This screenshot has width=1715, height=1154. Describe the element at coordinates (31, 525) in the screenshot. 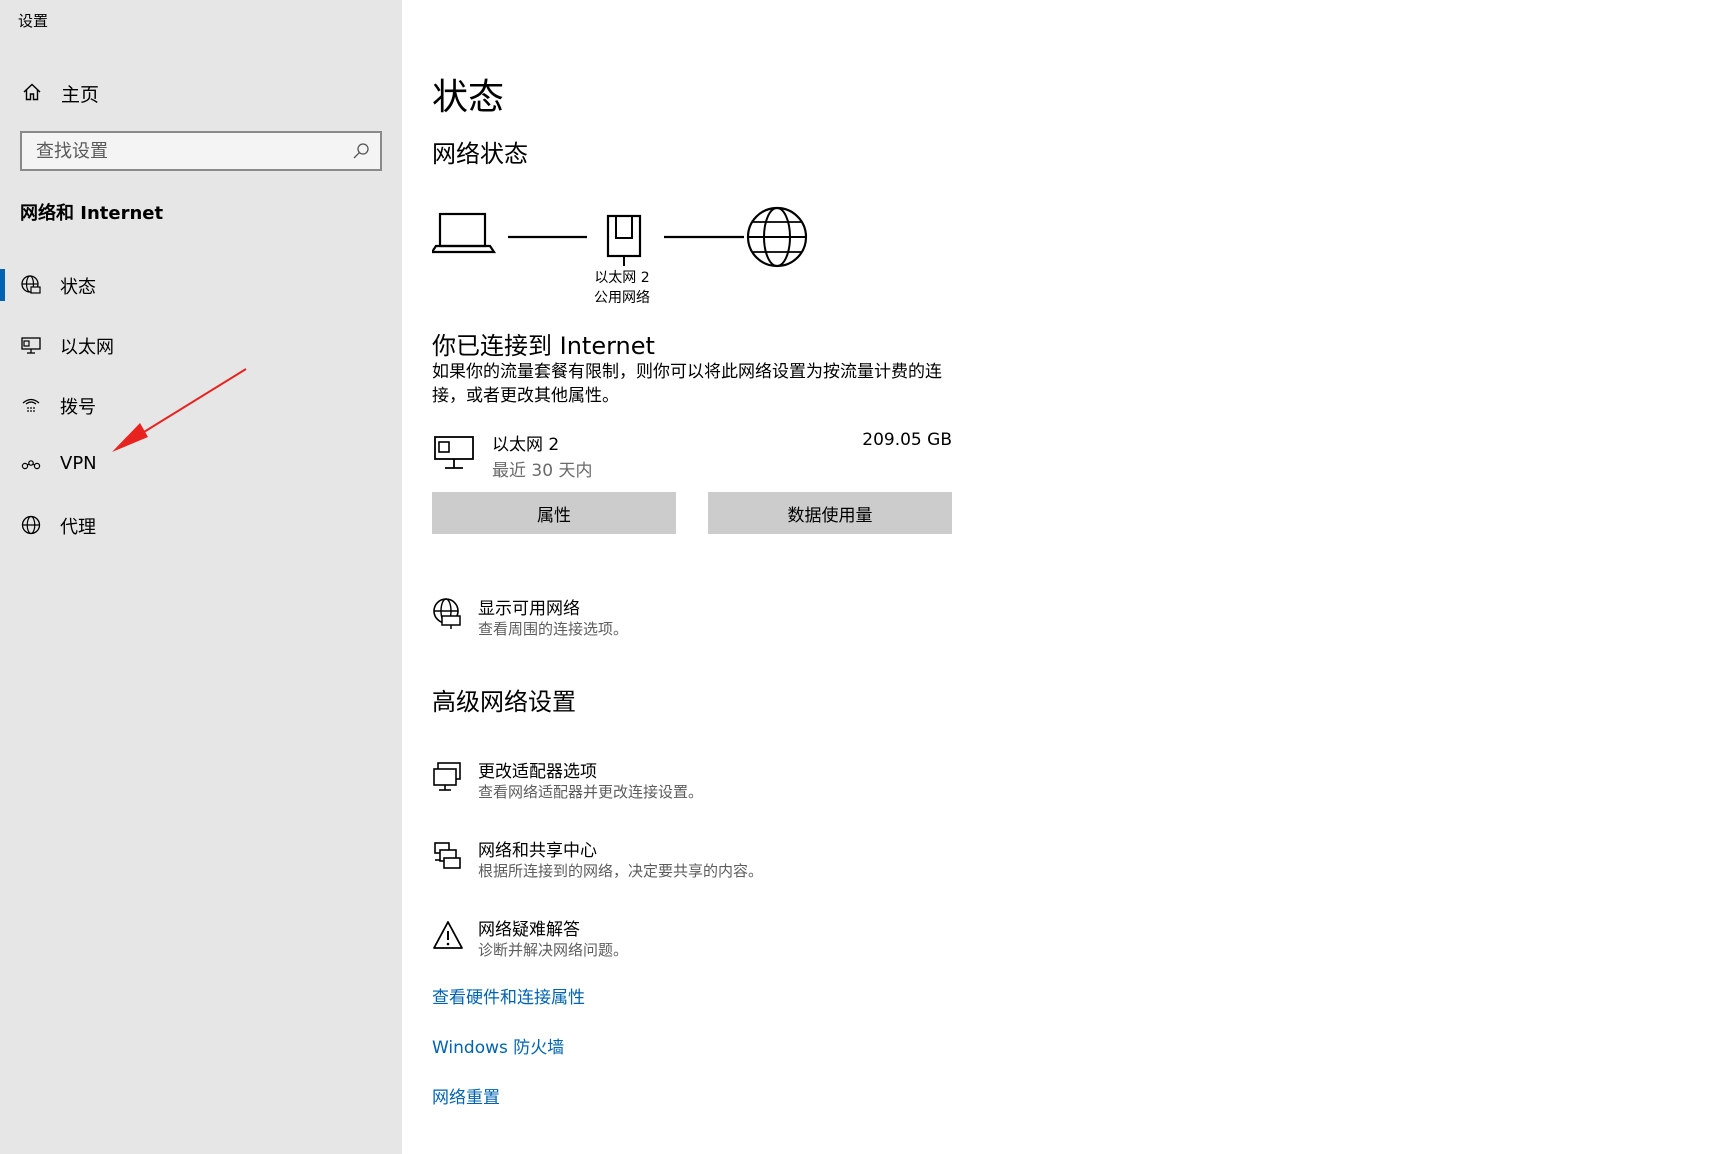

I see `globe-icon` at that location.